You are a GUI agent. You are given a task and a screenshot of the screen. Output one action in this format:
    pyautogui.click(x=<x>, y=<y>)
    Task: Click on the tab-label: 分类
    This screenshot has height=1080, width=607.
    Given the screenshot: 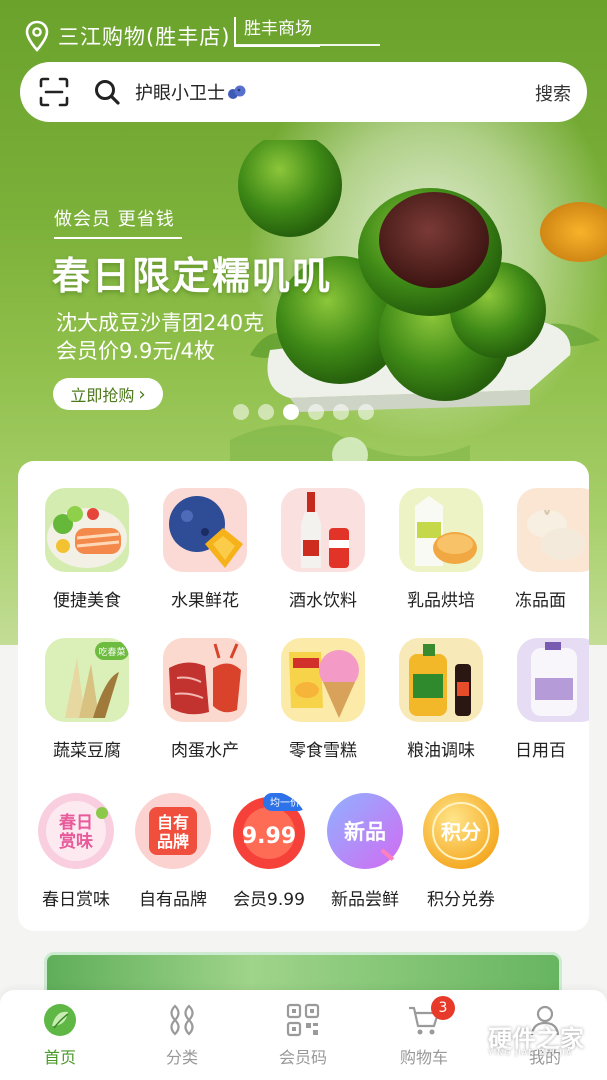 What is the action you would take?
    pyautogui.click(x=181, y=1057)
    